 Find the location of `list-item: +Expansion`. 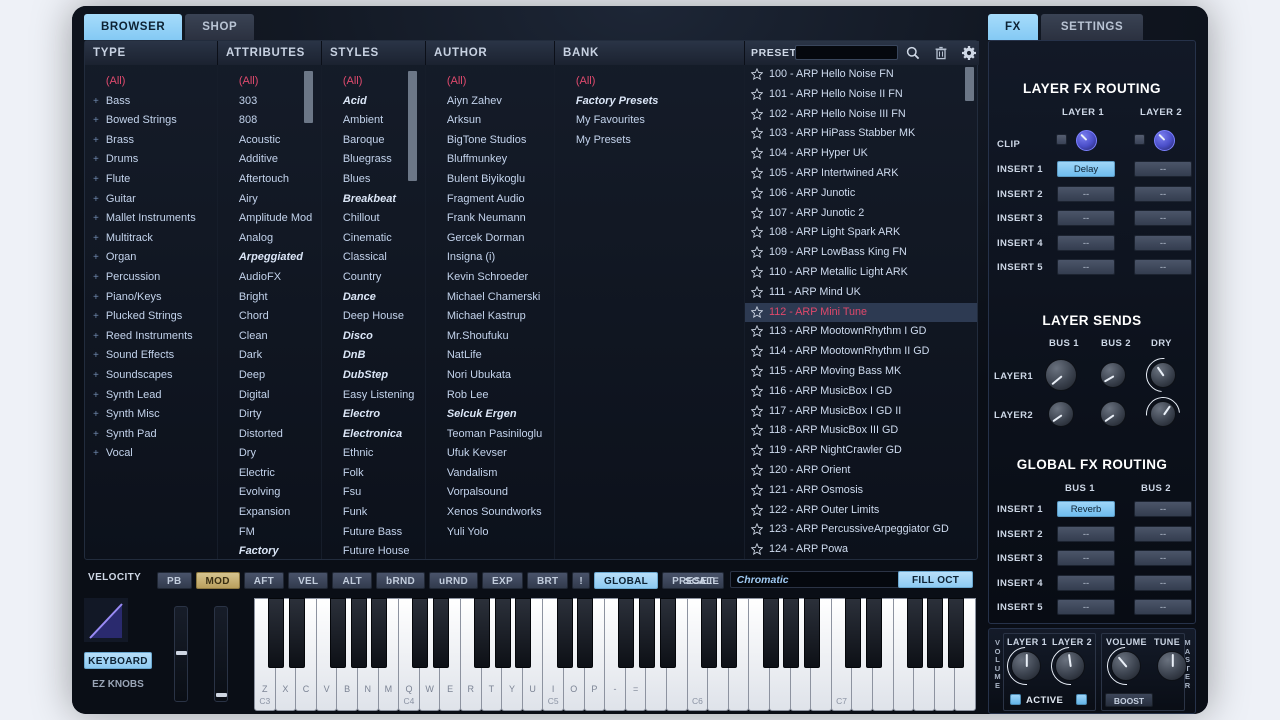

list-item: +Expansion is located at coordinates (269, 513).